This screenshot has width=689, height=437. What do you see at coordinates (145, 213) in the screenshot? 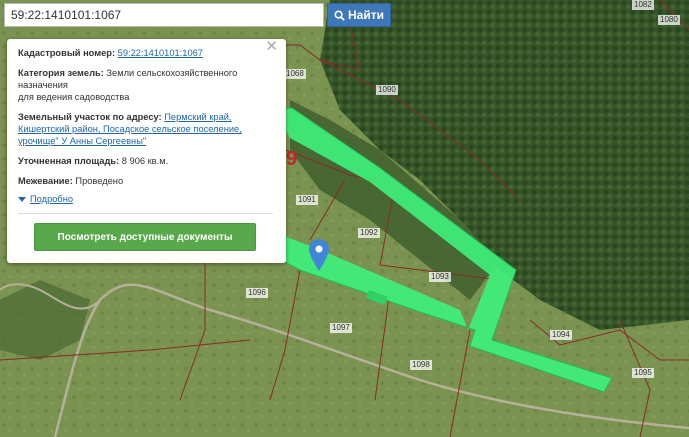
I see `divider` at bounding box center [145, 213].